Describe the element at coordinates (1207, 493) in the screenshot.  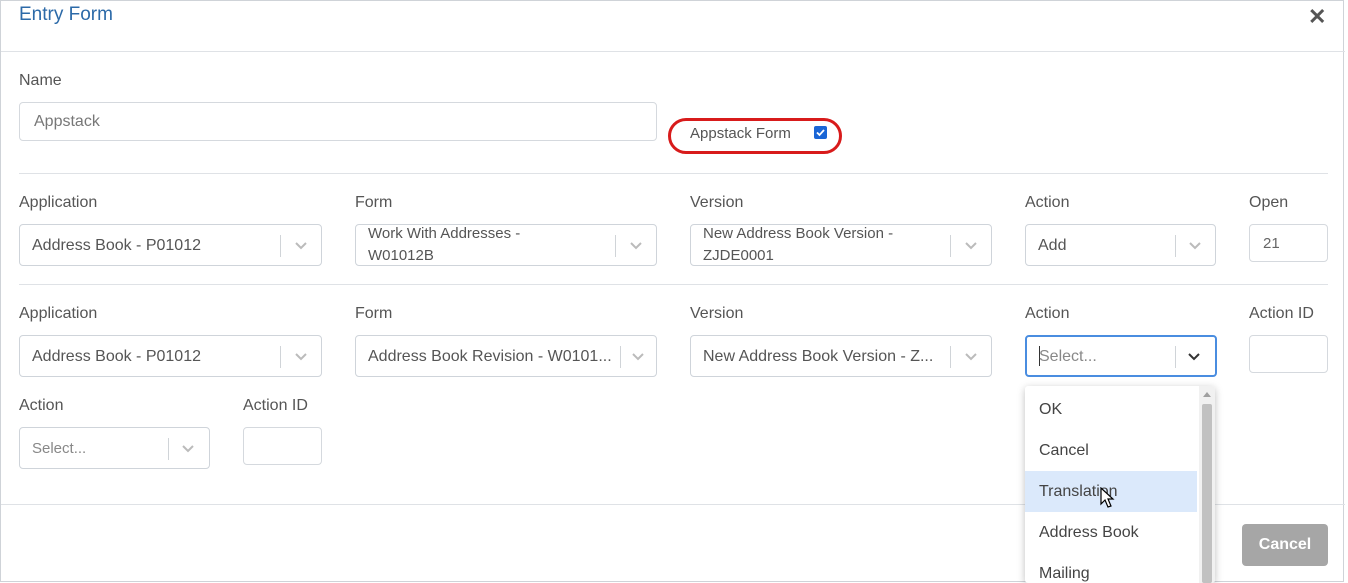
I see `scrollbar-thumb` at that location.